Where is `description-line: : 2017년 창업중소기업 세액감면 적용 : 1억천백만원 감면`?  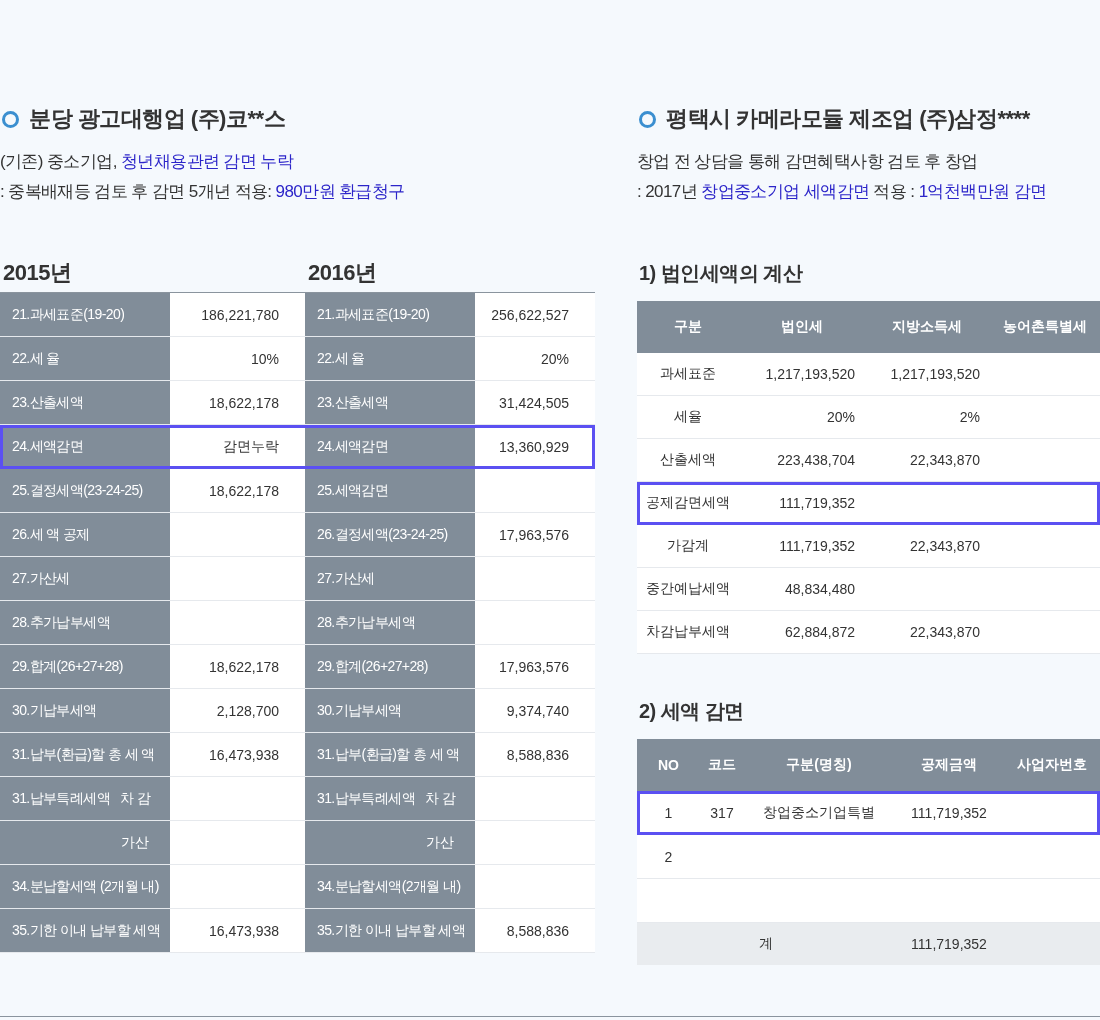 description-line: : 2017년 창업중소기업 세액감면 적용 : 1억천백만원 감면 is located at coordinates (842, 192).